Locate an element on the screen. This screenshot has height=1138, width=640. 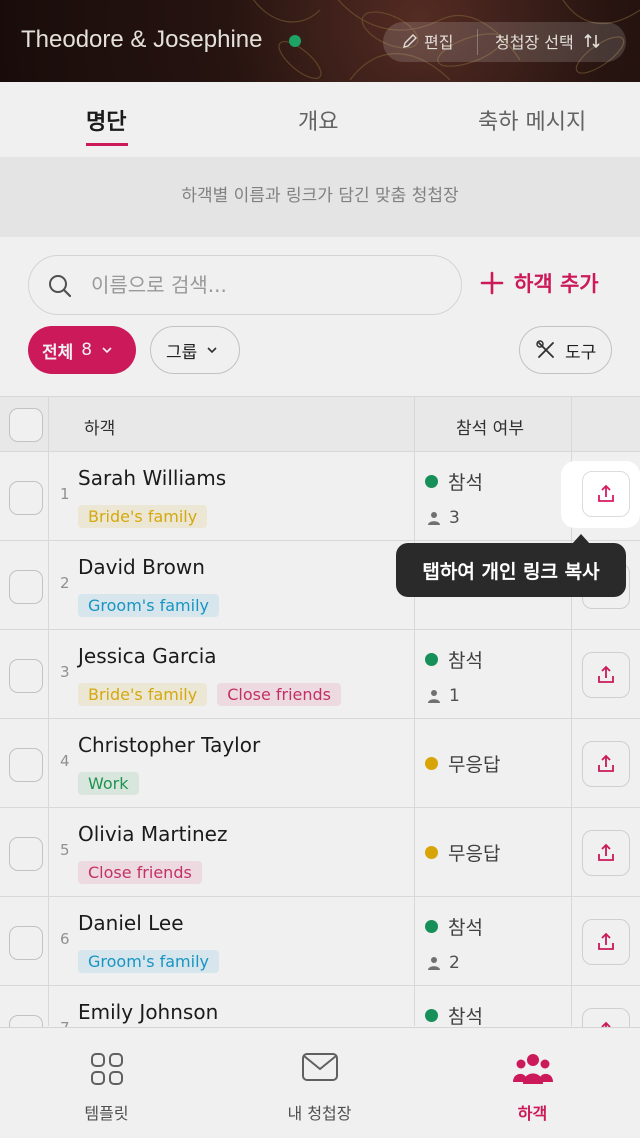
tab-messages: 축하 메시지 is located at coordinates (532, 120).